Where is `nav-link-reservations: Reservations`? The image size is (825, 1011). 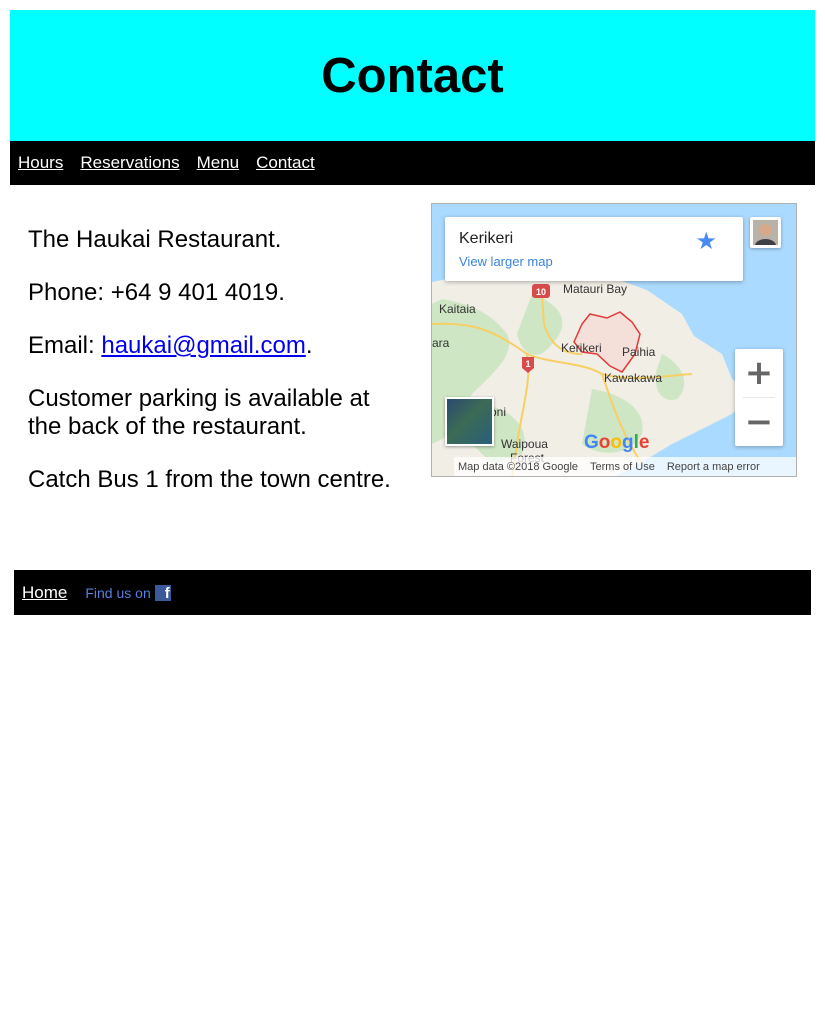
nav-link-reservations: Reservations is located at coordinates (129, 163).